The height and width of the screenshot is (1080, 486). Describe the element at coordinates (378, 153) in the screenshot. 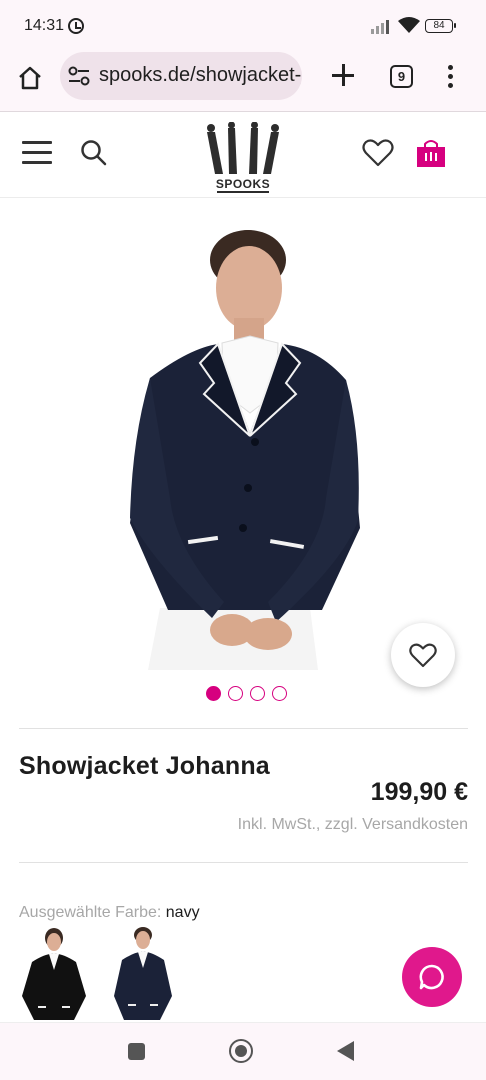

I see `wishlist-icon` at that location.